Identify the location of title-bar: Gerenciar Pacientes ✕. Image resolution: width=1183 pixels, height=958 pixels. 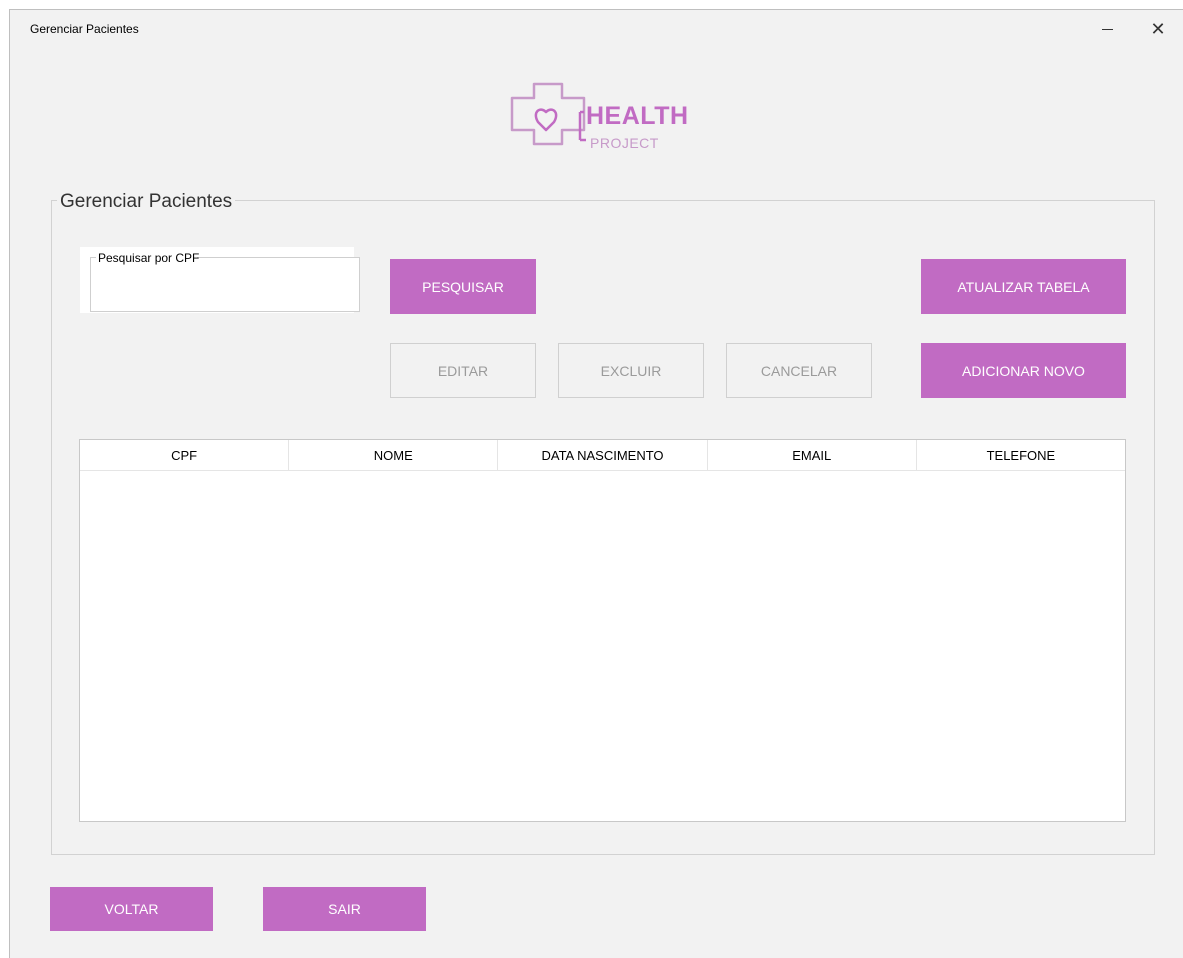
(596, 29).